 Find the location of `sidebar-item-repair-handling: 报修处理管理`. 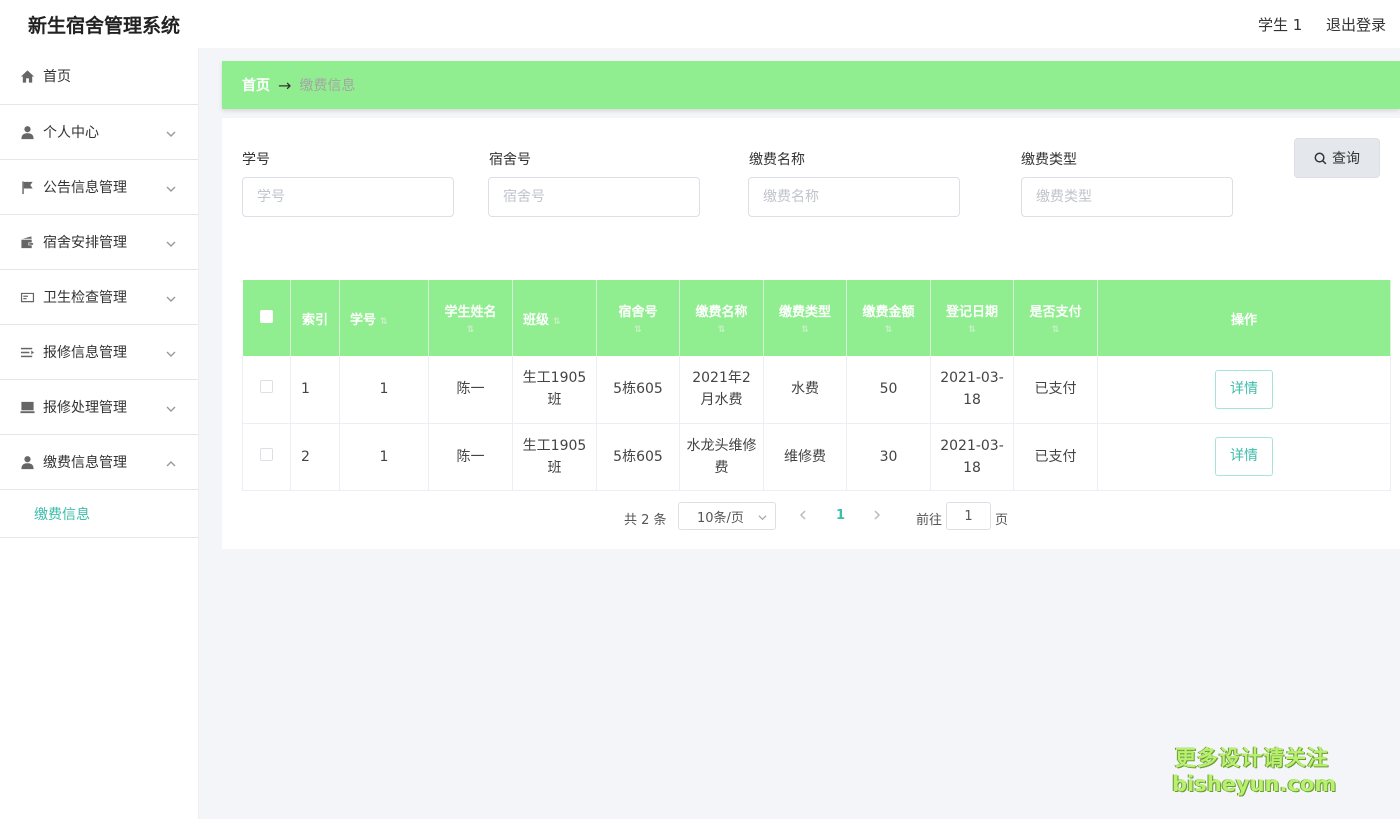

sidebar-item-repair-handling: 报修处理管理 is located at coordinates (99, 407).